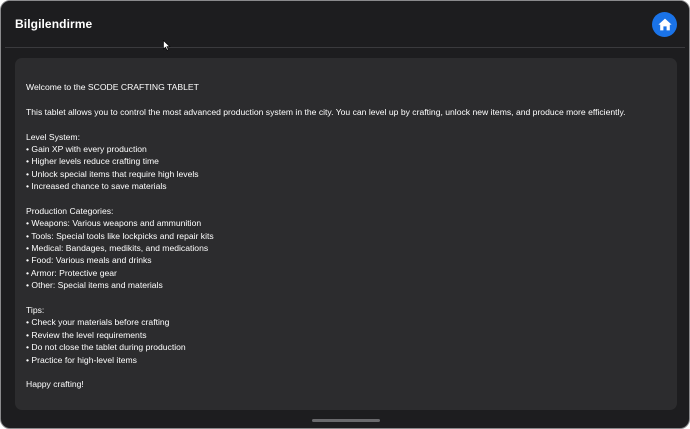  What do you see at coordinates (96, 186) in the screenshot?
I see `list-item: • Increased chance to save materials` at bounding box center [96, 186].